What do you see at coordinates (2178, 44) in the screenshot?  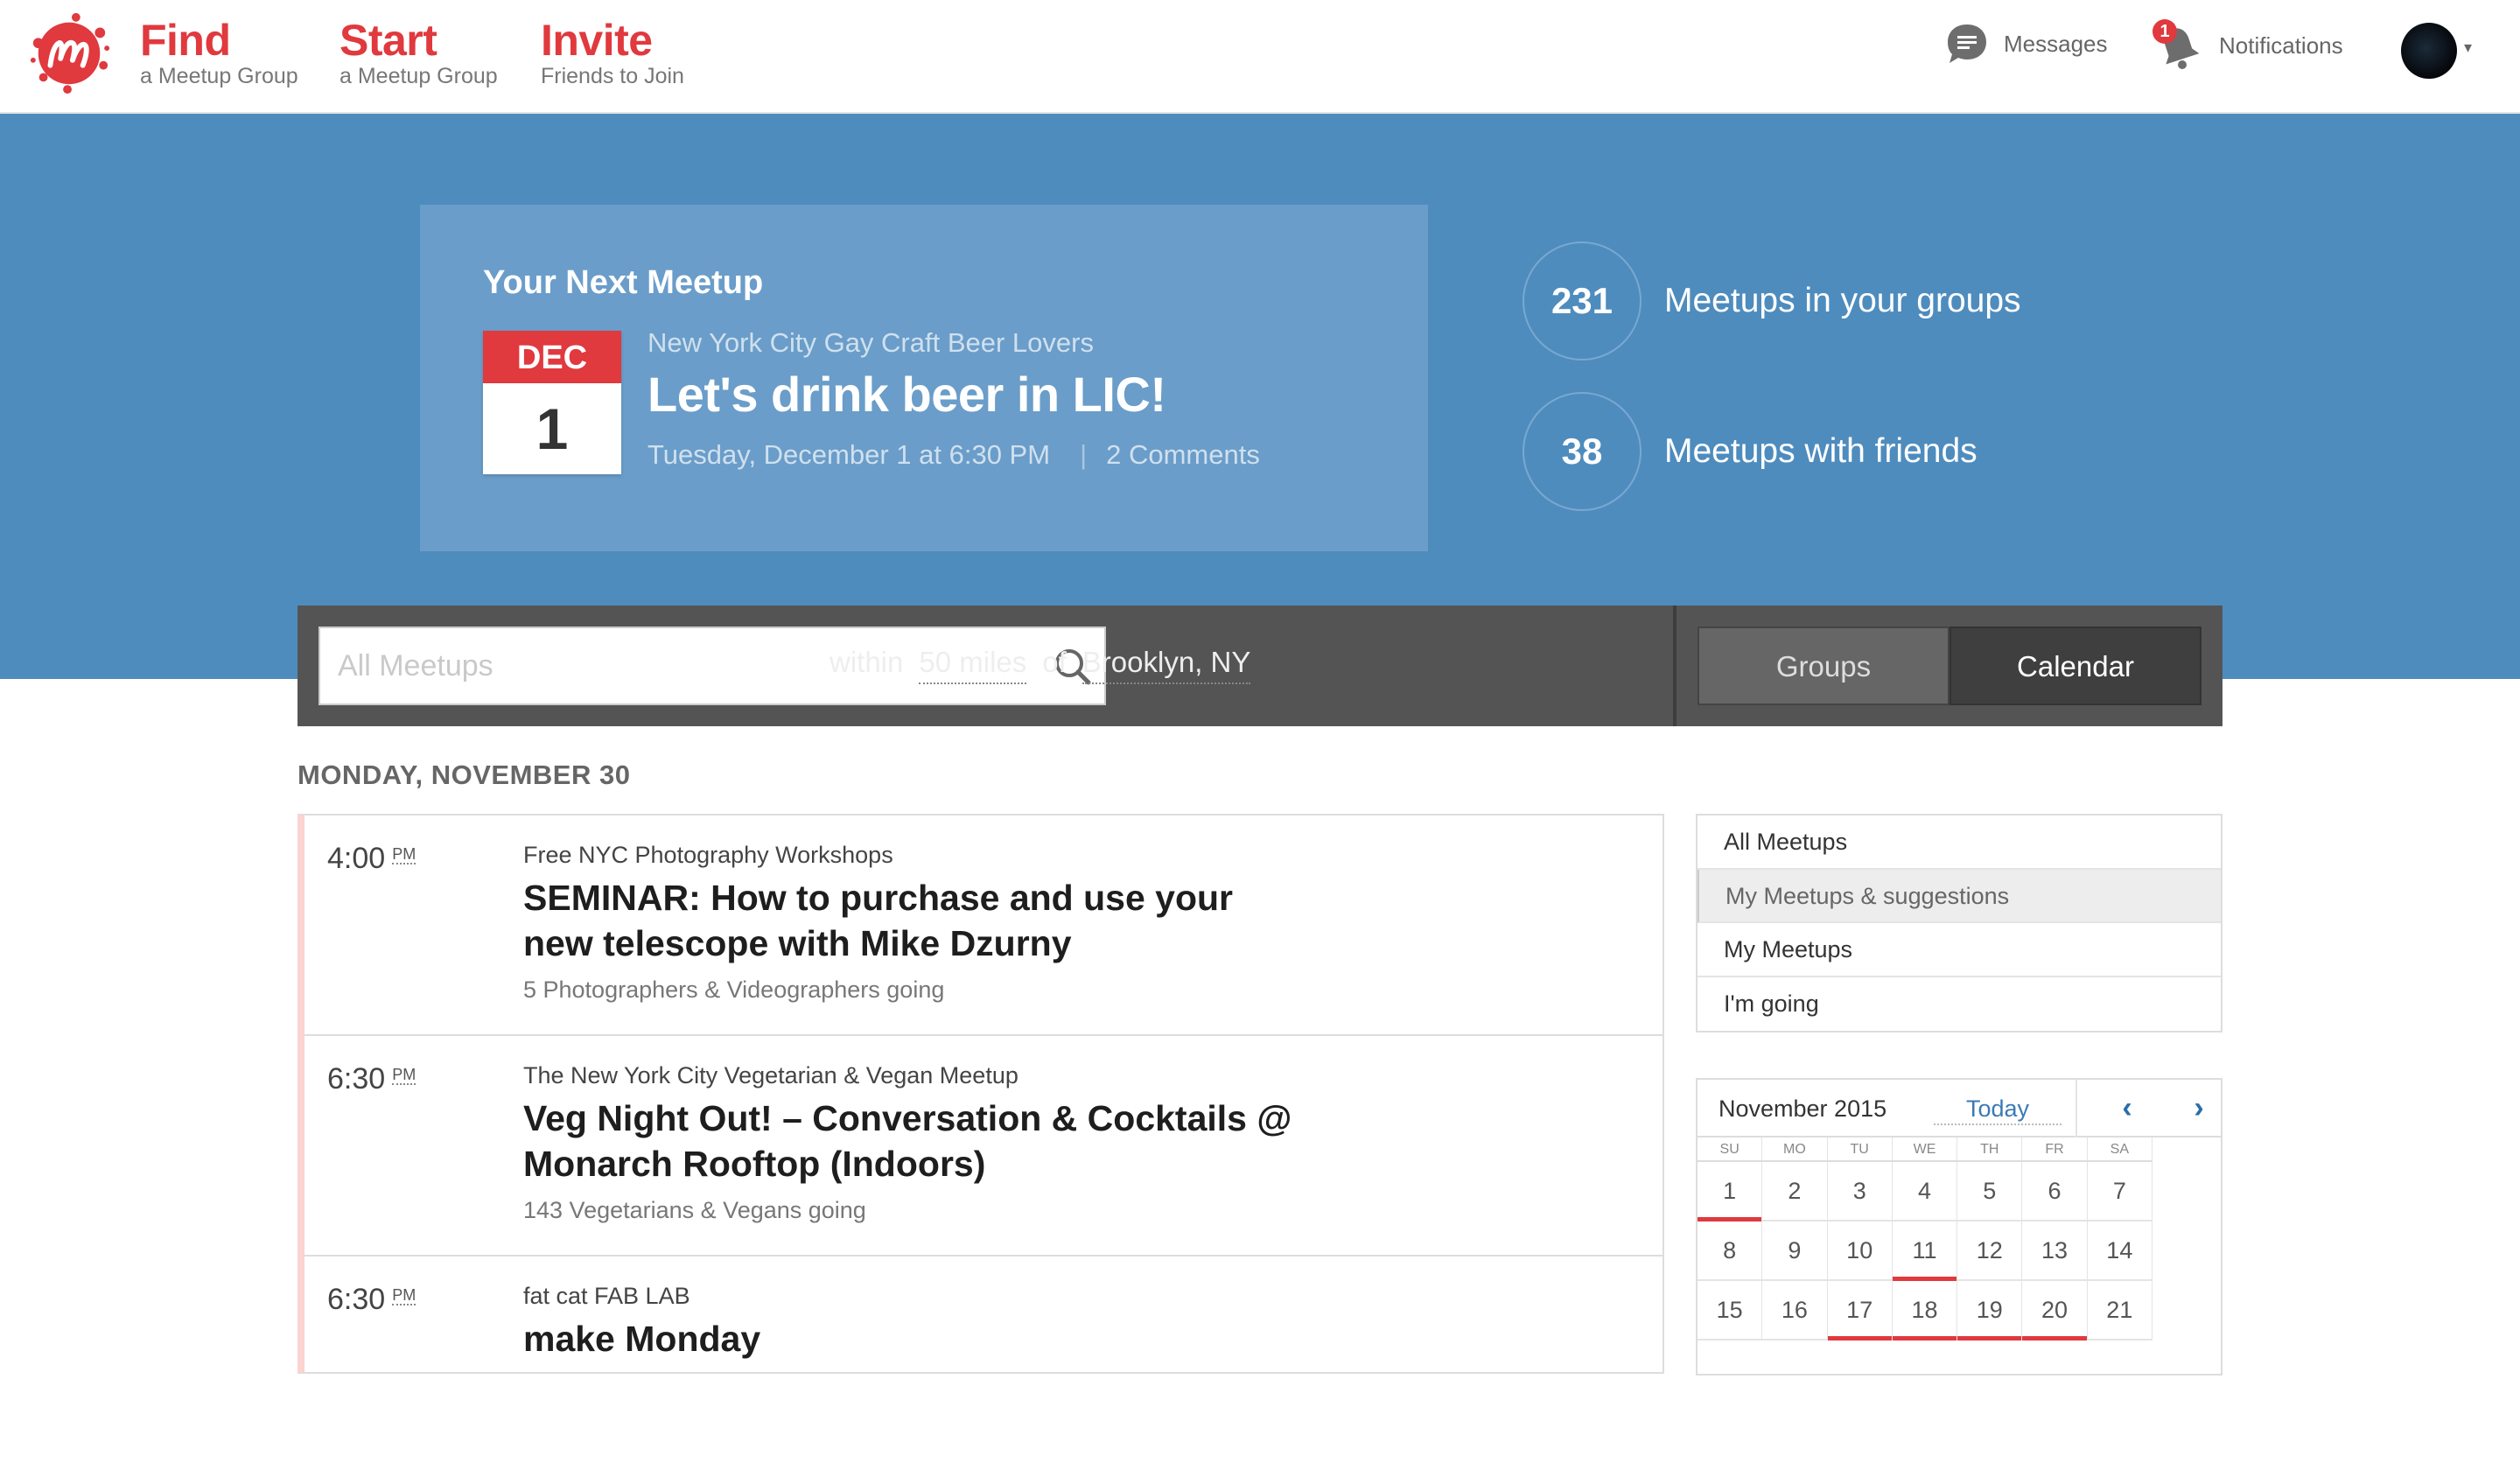 I see `notifications-icon-wrap: 1` at bounding box center [2178, 44].